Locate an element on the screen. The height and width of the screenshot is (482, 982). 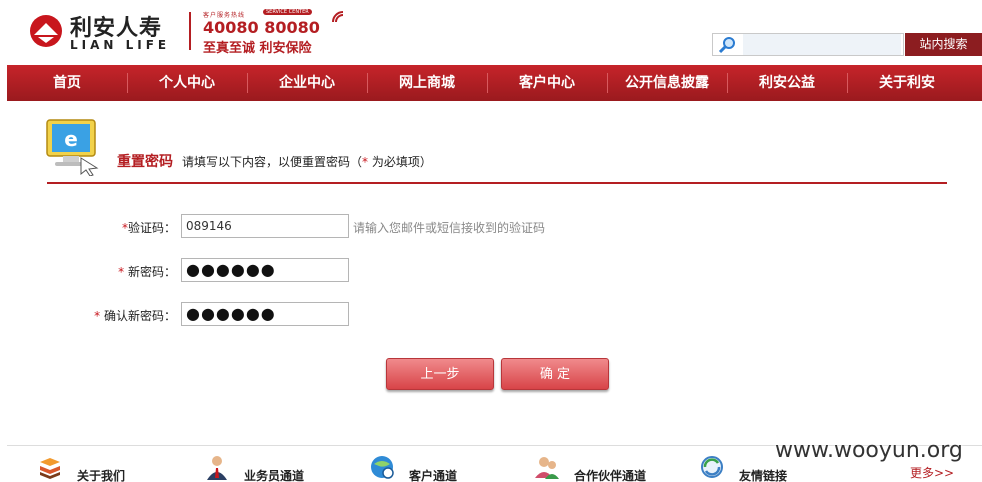
verification-code-input: 089146 is located at coordinates (265, 226).